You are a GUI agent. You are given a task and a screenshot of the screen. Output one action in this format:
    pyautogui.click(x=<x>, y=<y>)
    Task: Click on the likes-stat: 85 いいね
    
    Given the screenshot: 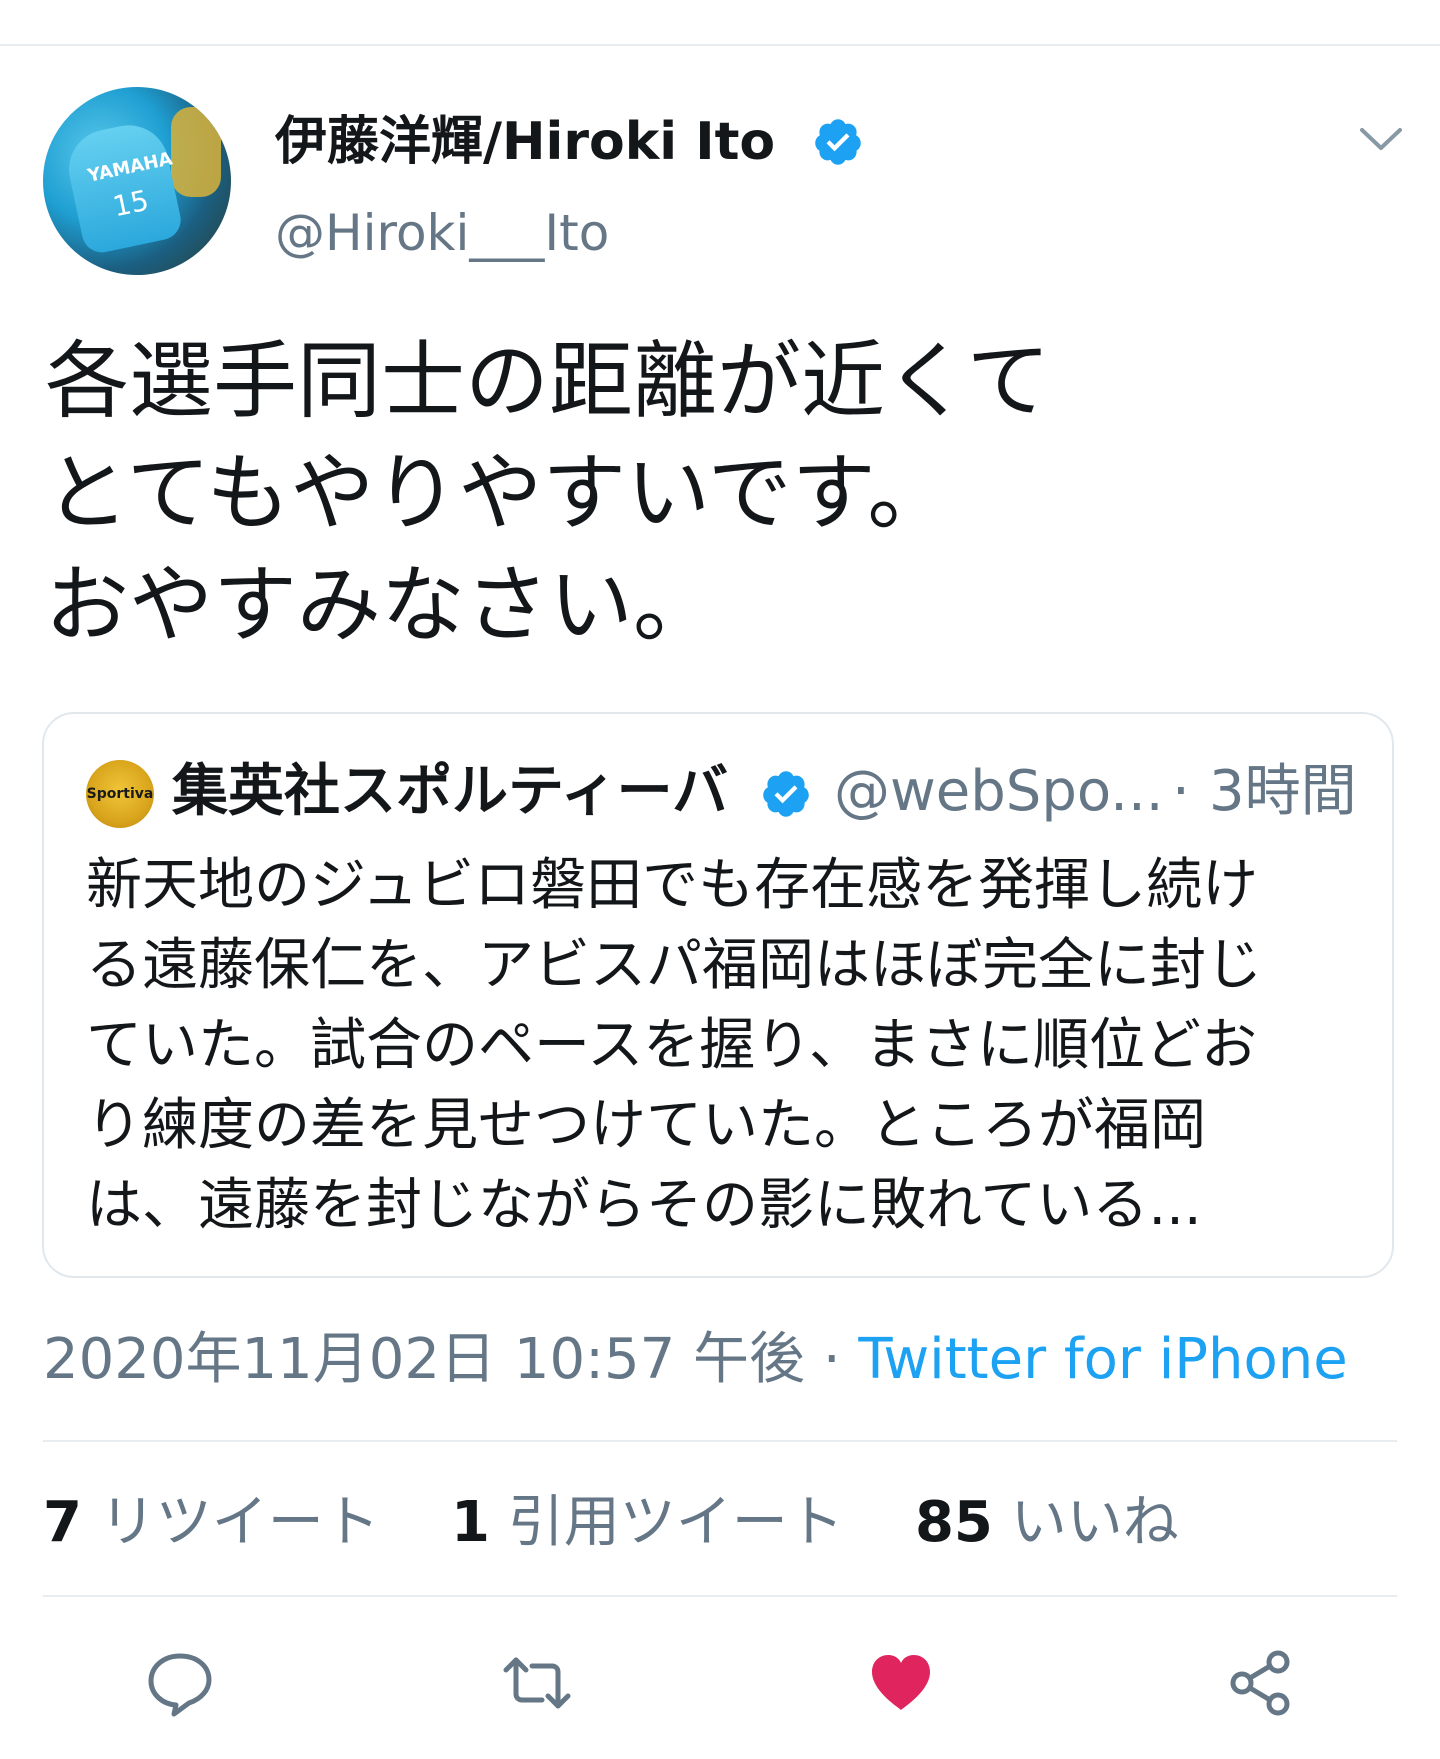 What is the action you would take?
    pyautogui.click(x=1047, y=1522)
    